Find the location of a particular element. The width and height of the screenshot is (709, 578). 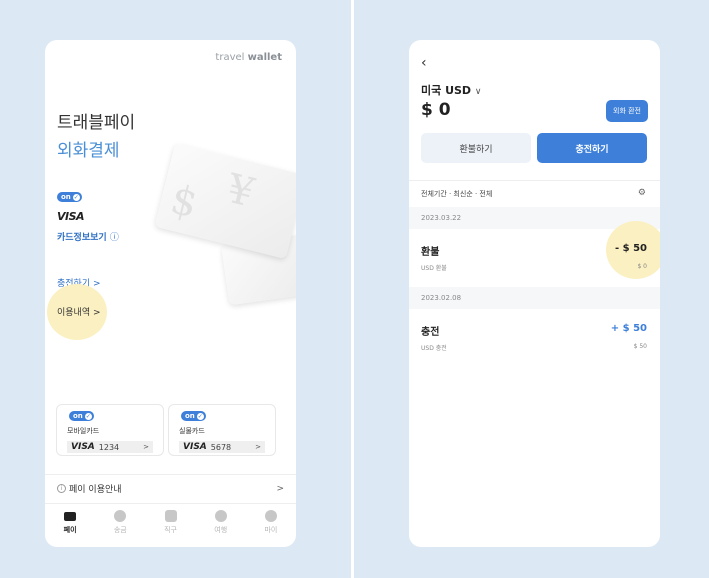

filter-summary: 전체기간 · 최신순 · 전체 is located at coordinates (456, 194).